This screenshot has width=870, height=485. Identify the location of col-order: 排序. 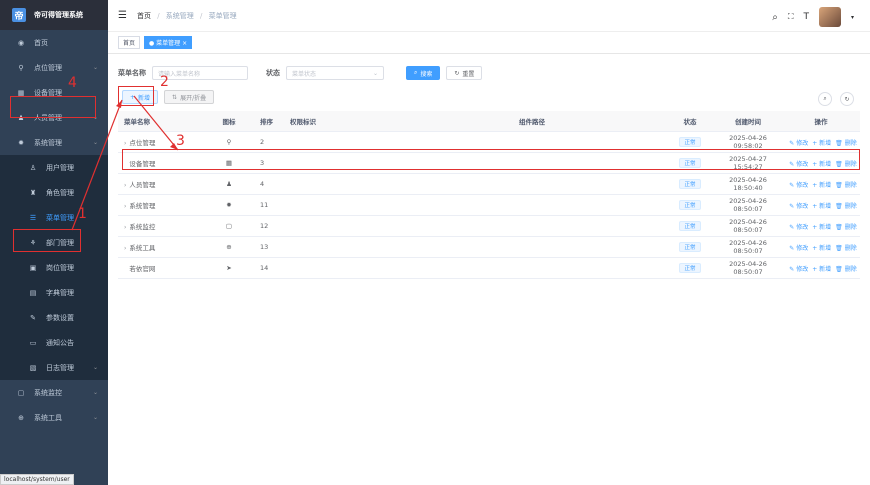
(266, 122).